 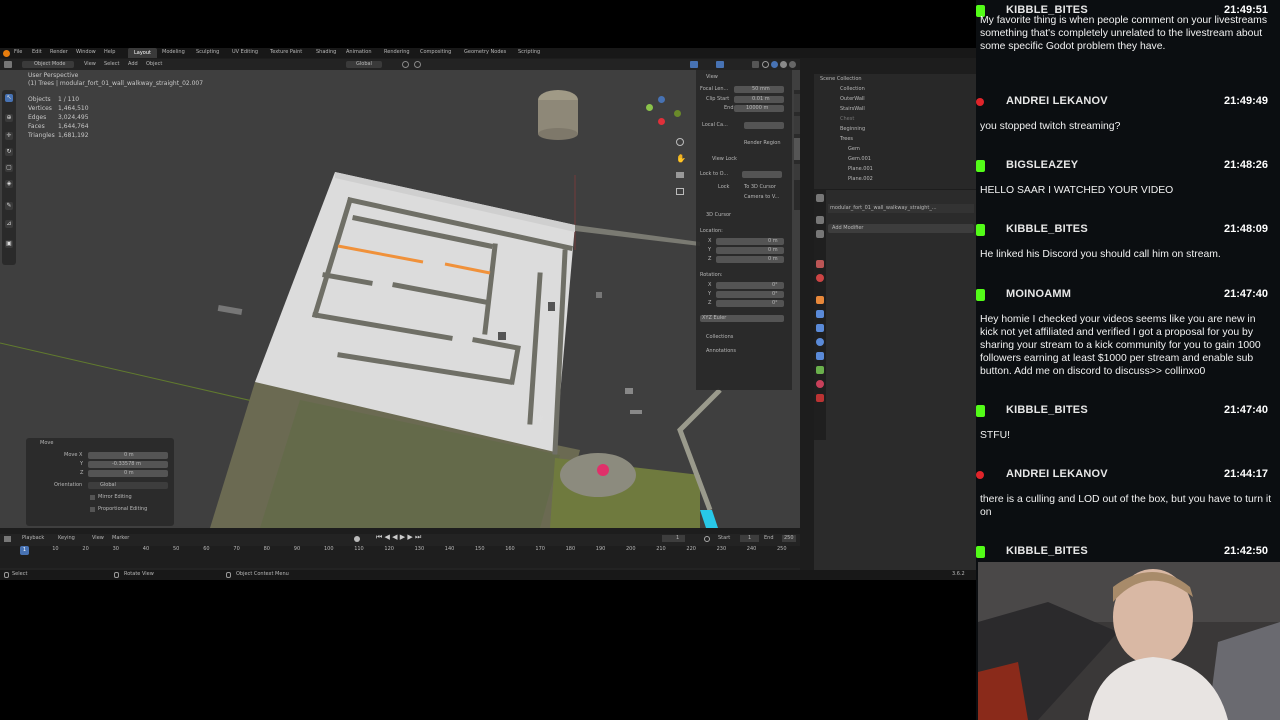 I want to click on record-button-icon, so click(x=357, y=539).